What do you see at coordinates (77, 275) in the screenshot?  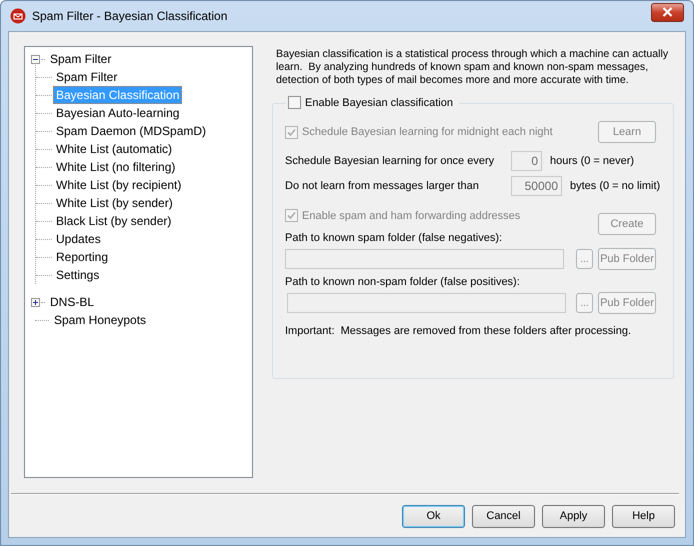 I see `tree-item: Settings` at bounding box center [77, 275].